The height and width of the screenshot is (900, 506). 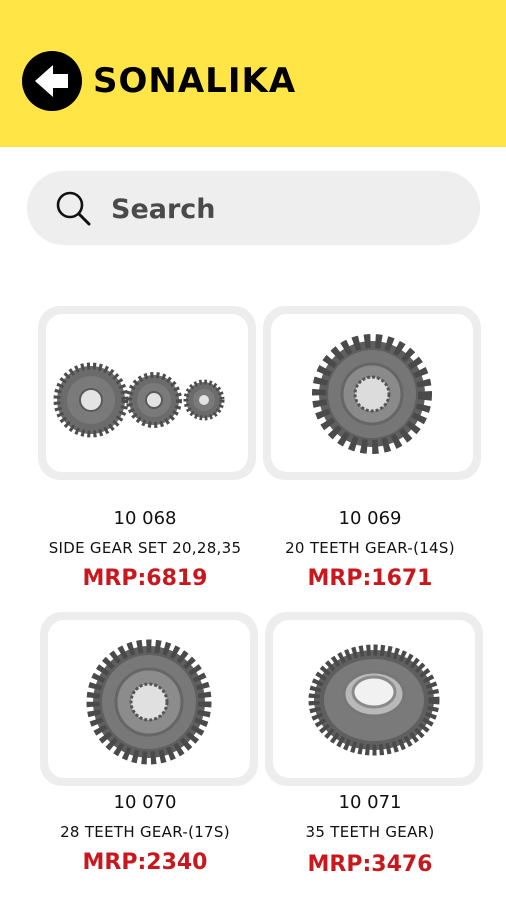 I want to click on product-code: 10 070, so click(x=145, y=802).